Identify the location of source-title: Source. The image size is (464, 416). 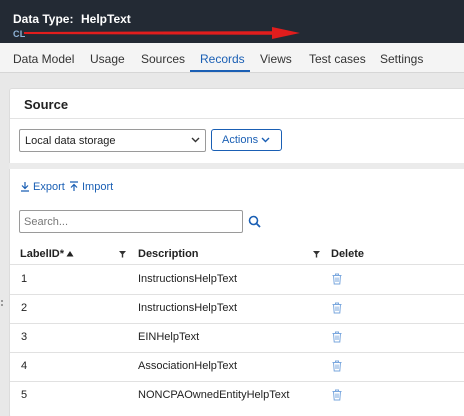
(46, 104).